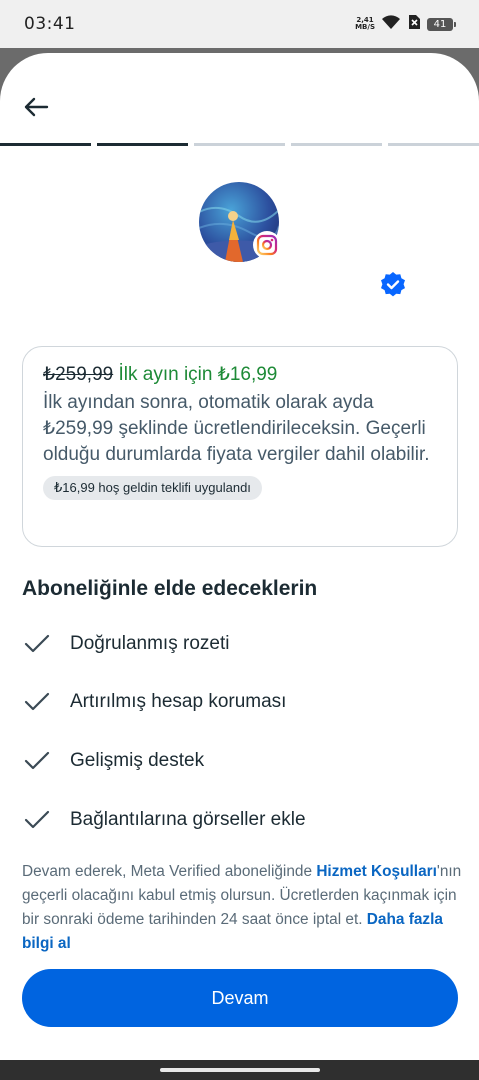  What do you see at coordinates (137, 760) in the screenshot?
I see `benefit-label: Gelişmiş destek` at bounding box center [137, 760].